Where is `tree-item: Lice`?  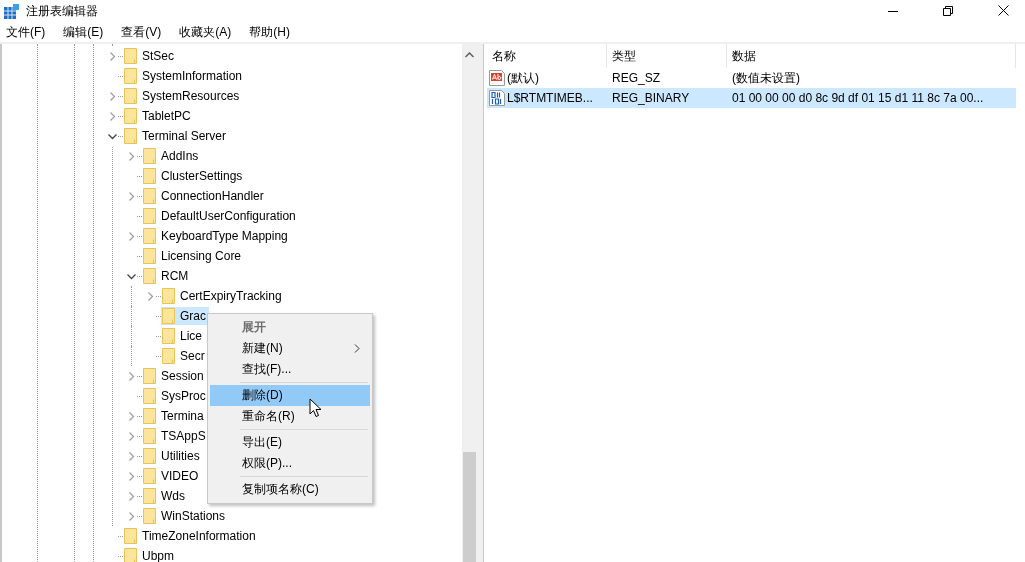 tree-item: Lice is located at coordinates (183, 336).